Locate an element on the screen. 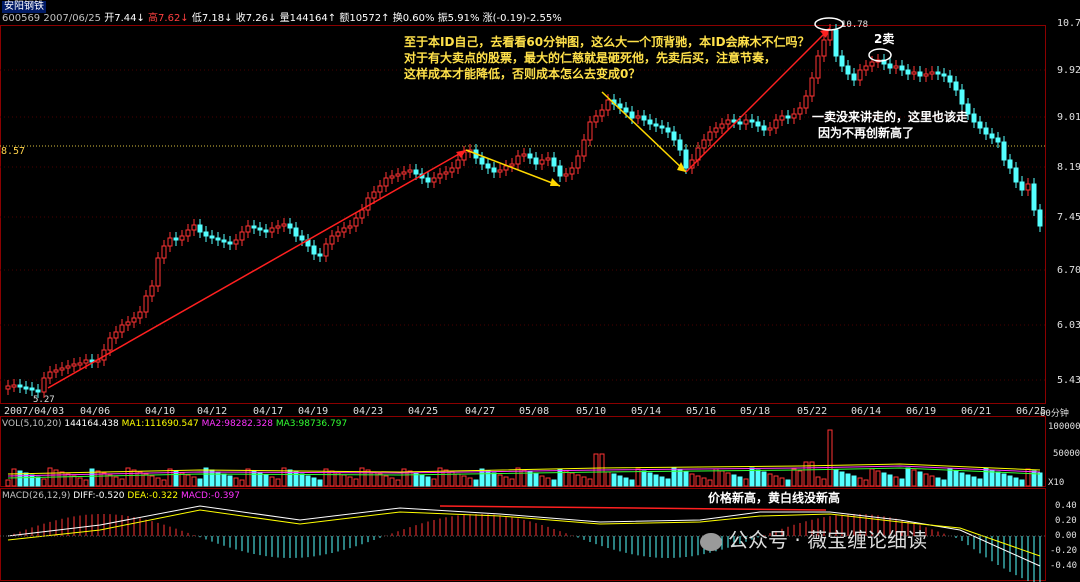 The height and width of the screenshot is (582, 1080). annotation-line-1: 至于本ID自己，去看看60分钟图，这么大一个顶背驰，本ID会麻木不仁吗？ is located at coordinates (607, 42).